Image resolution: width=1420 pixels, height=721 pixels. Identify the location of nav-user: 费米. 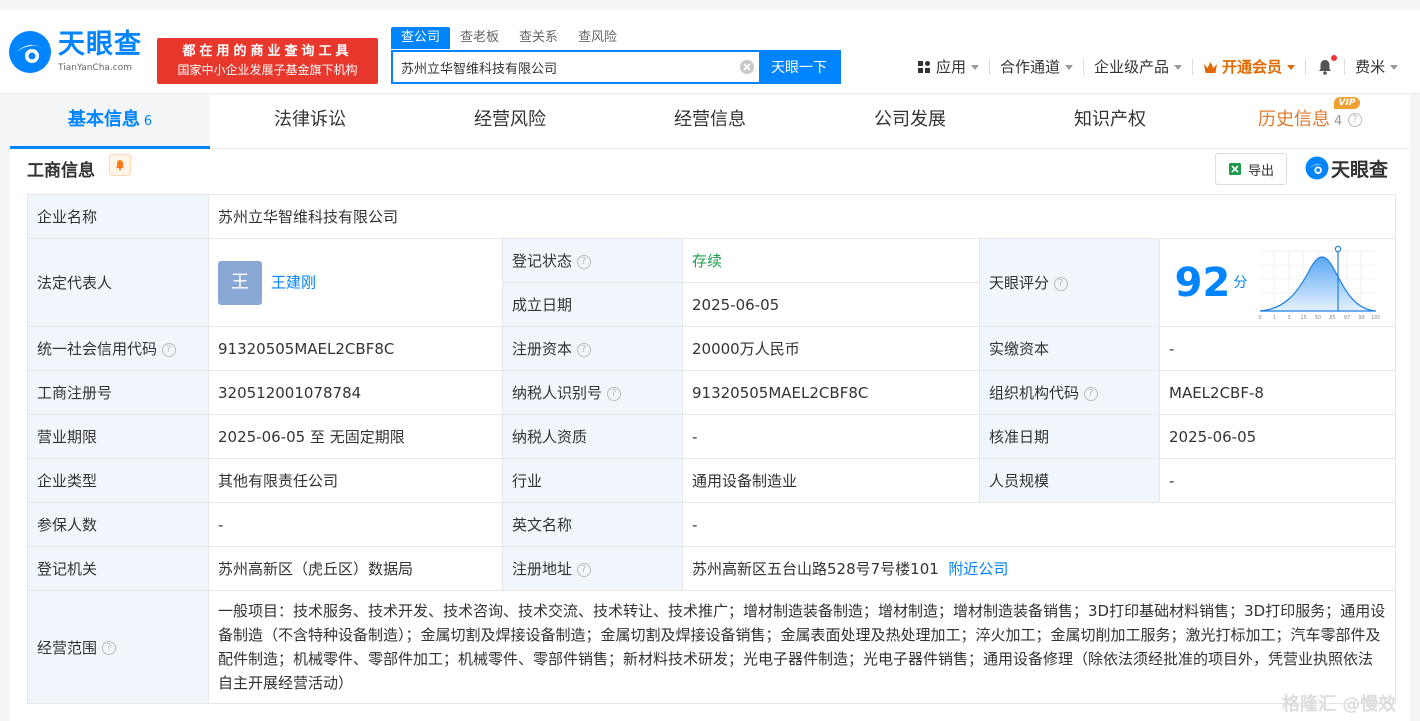
(1376, 67).